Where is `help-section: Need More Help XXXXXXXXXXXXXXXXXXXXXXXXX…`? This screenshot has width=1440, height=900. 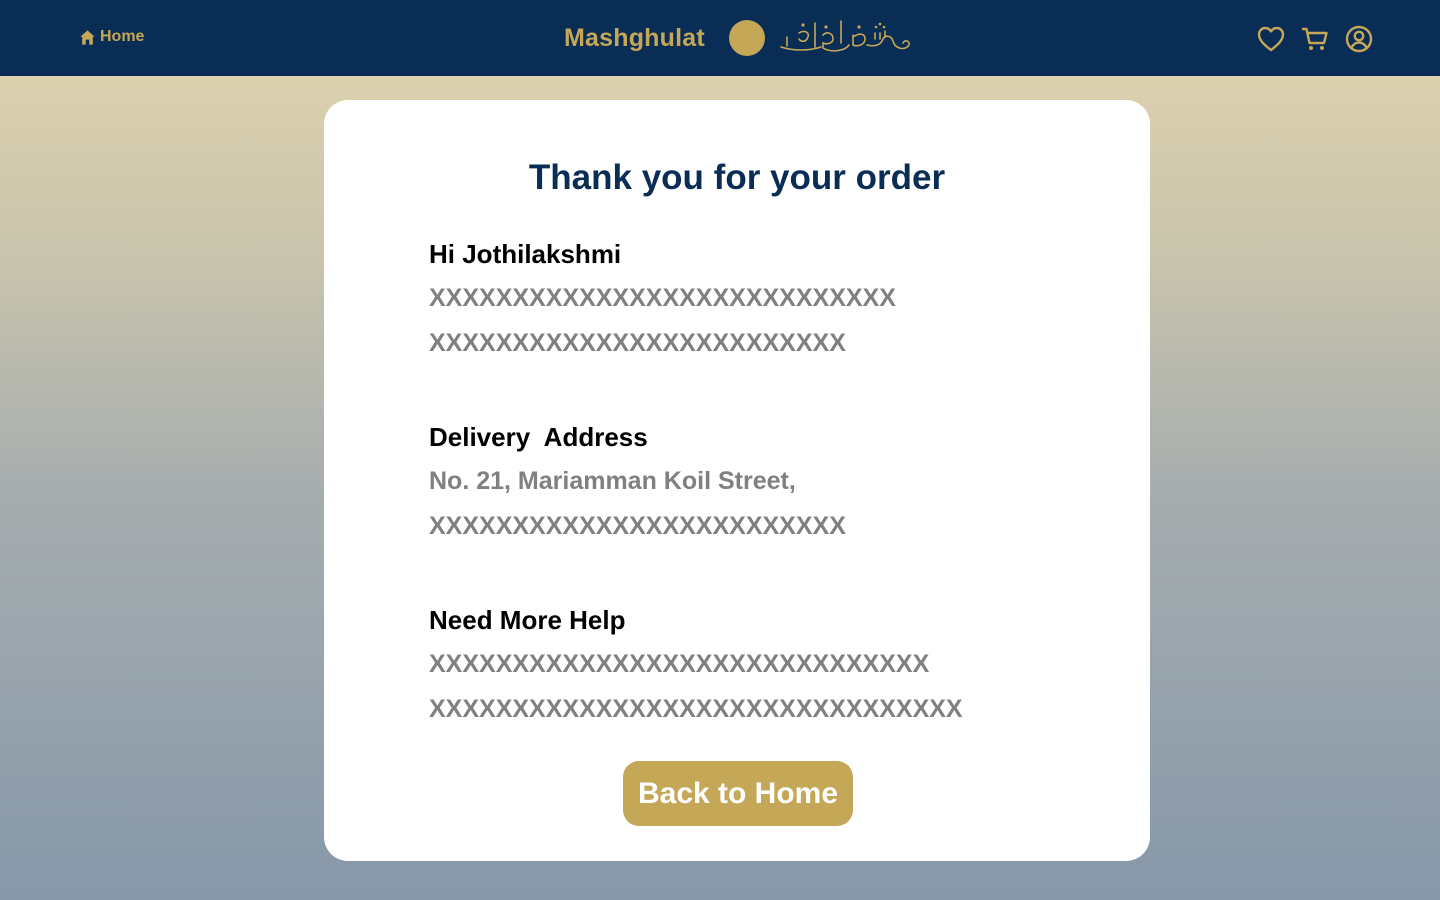
help-section: Need More Help XXXXXXXXXXXXXXXXXXXXXXXXX… is located at coordinates (769, 668).